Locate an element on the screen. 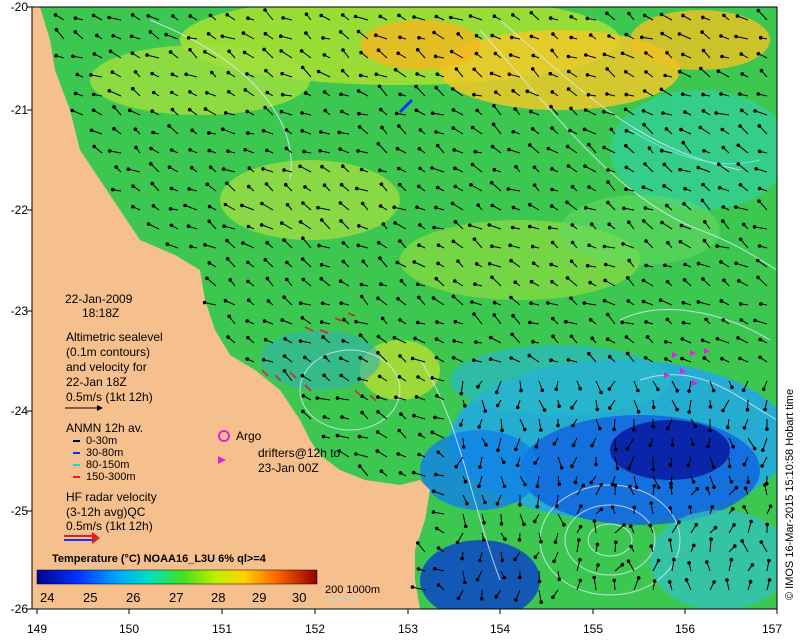  colorbar-title: Temperature (°C) NOAA16_L3U 6% ql>=4 is located at coordinates (159, 559).